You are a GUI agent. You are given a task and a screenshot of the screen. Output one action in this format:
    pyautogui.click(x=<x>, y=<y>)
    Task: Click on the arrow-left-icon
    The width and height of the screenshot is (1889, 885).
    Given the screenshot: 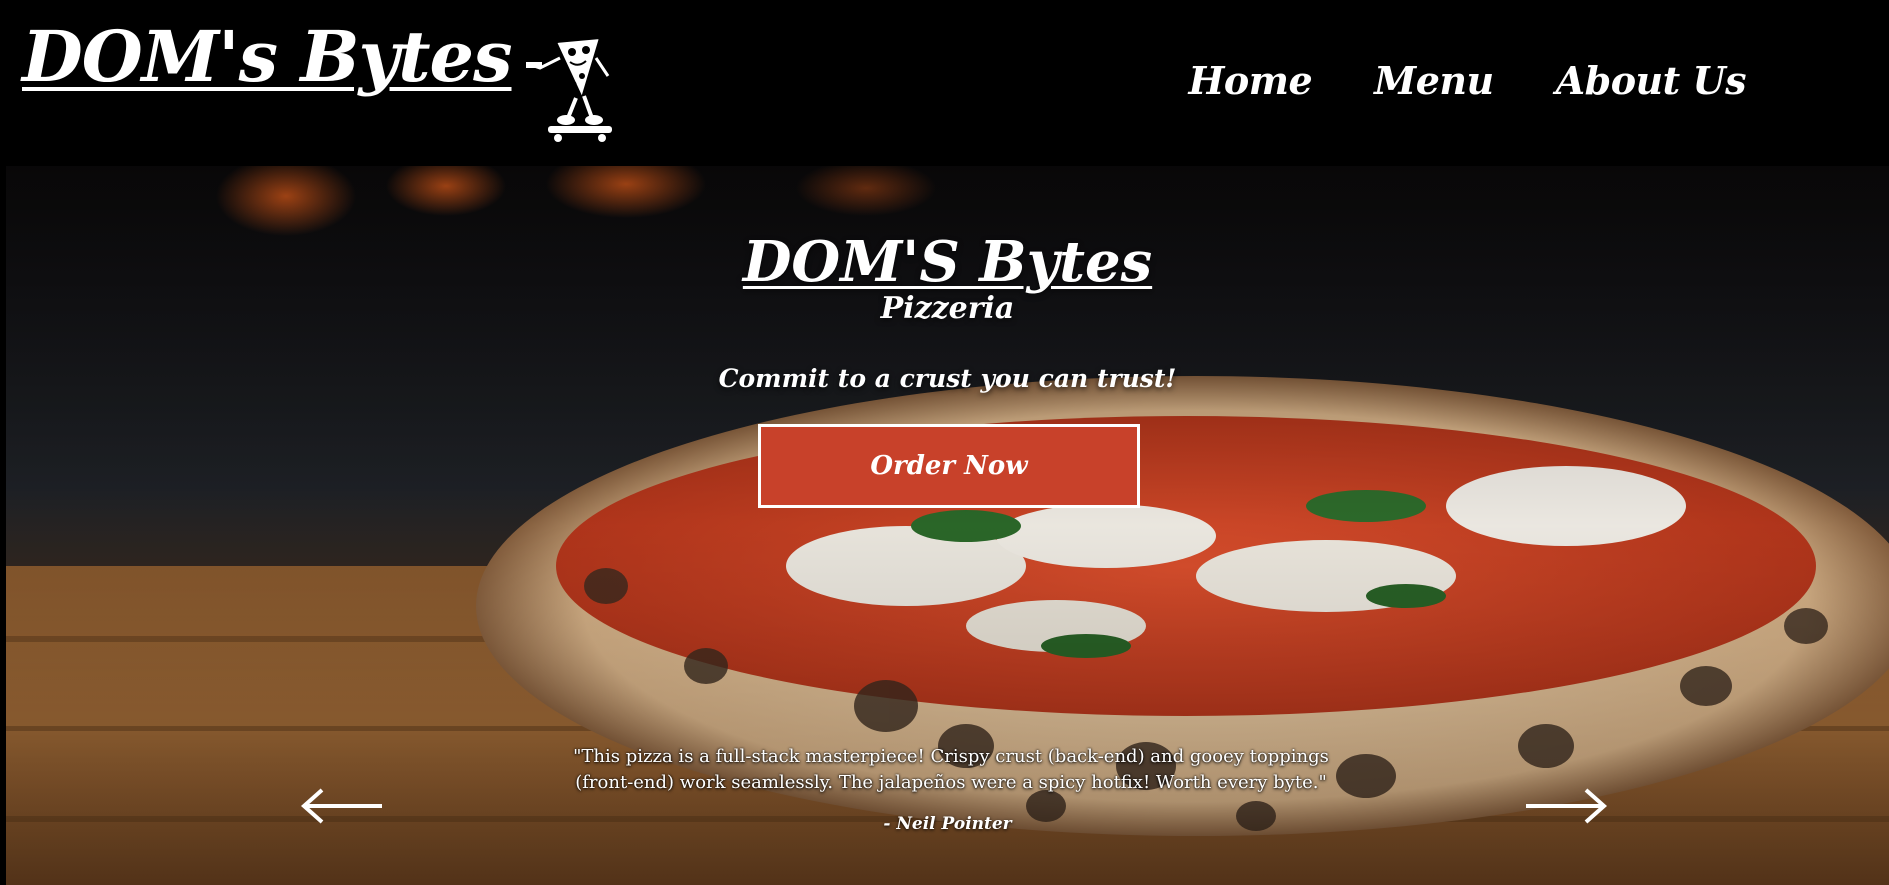 What is the action you would take?
    pyautogui.click(x=341, y=806)
    